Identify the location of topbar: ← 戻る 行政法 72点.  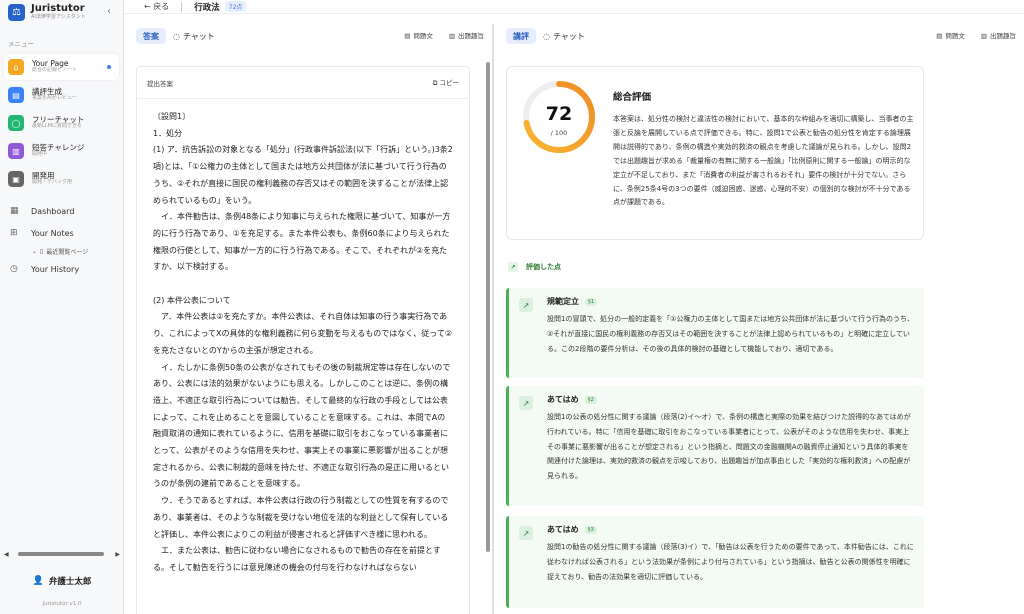
(574, 7).